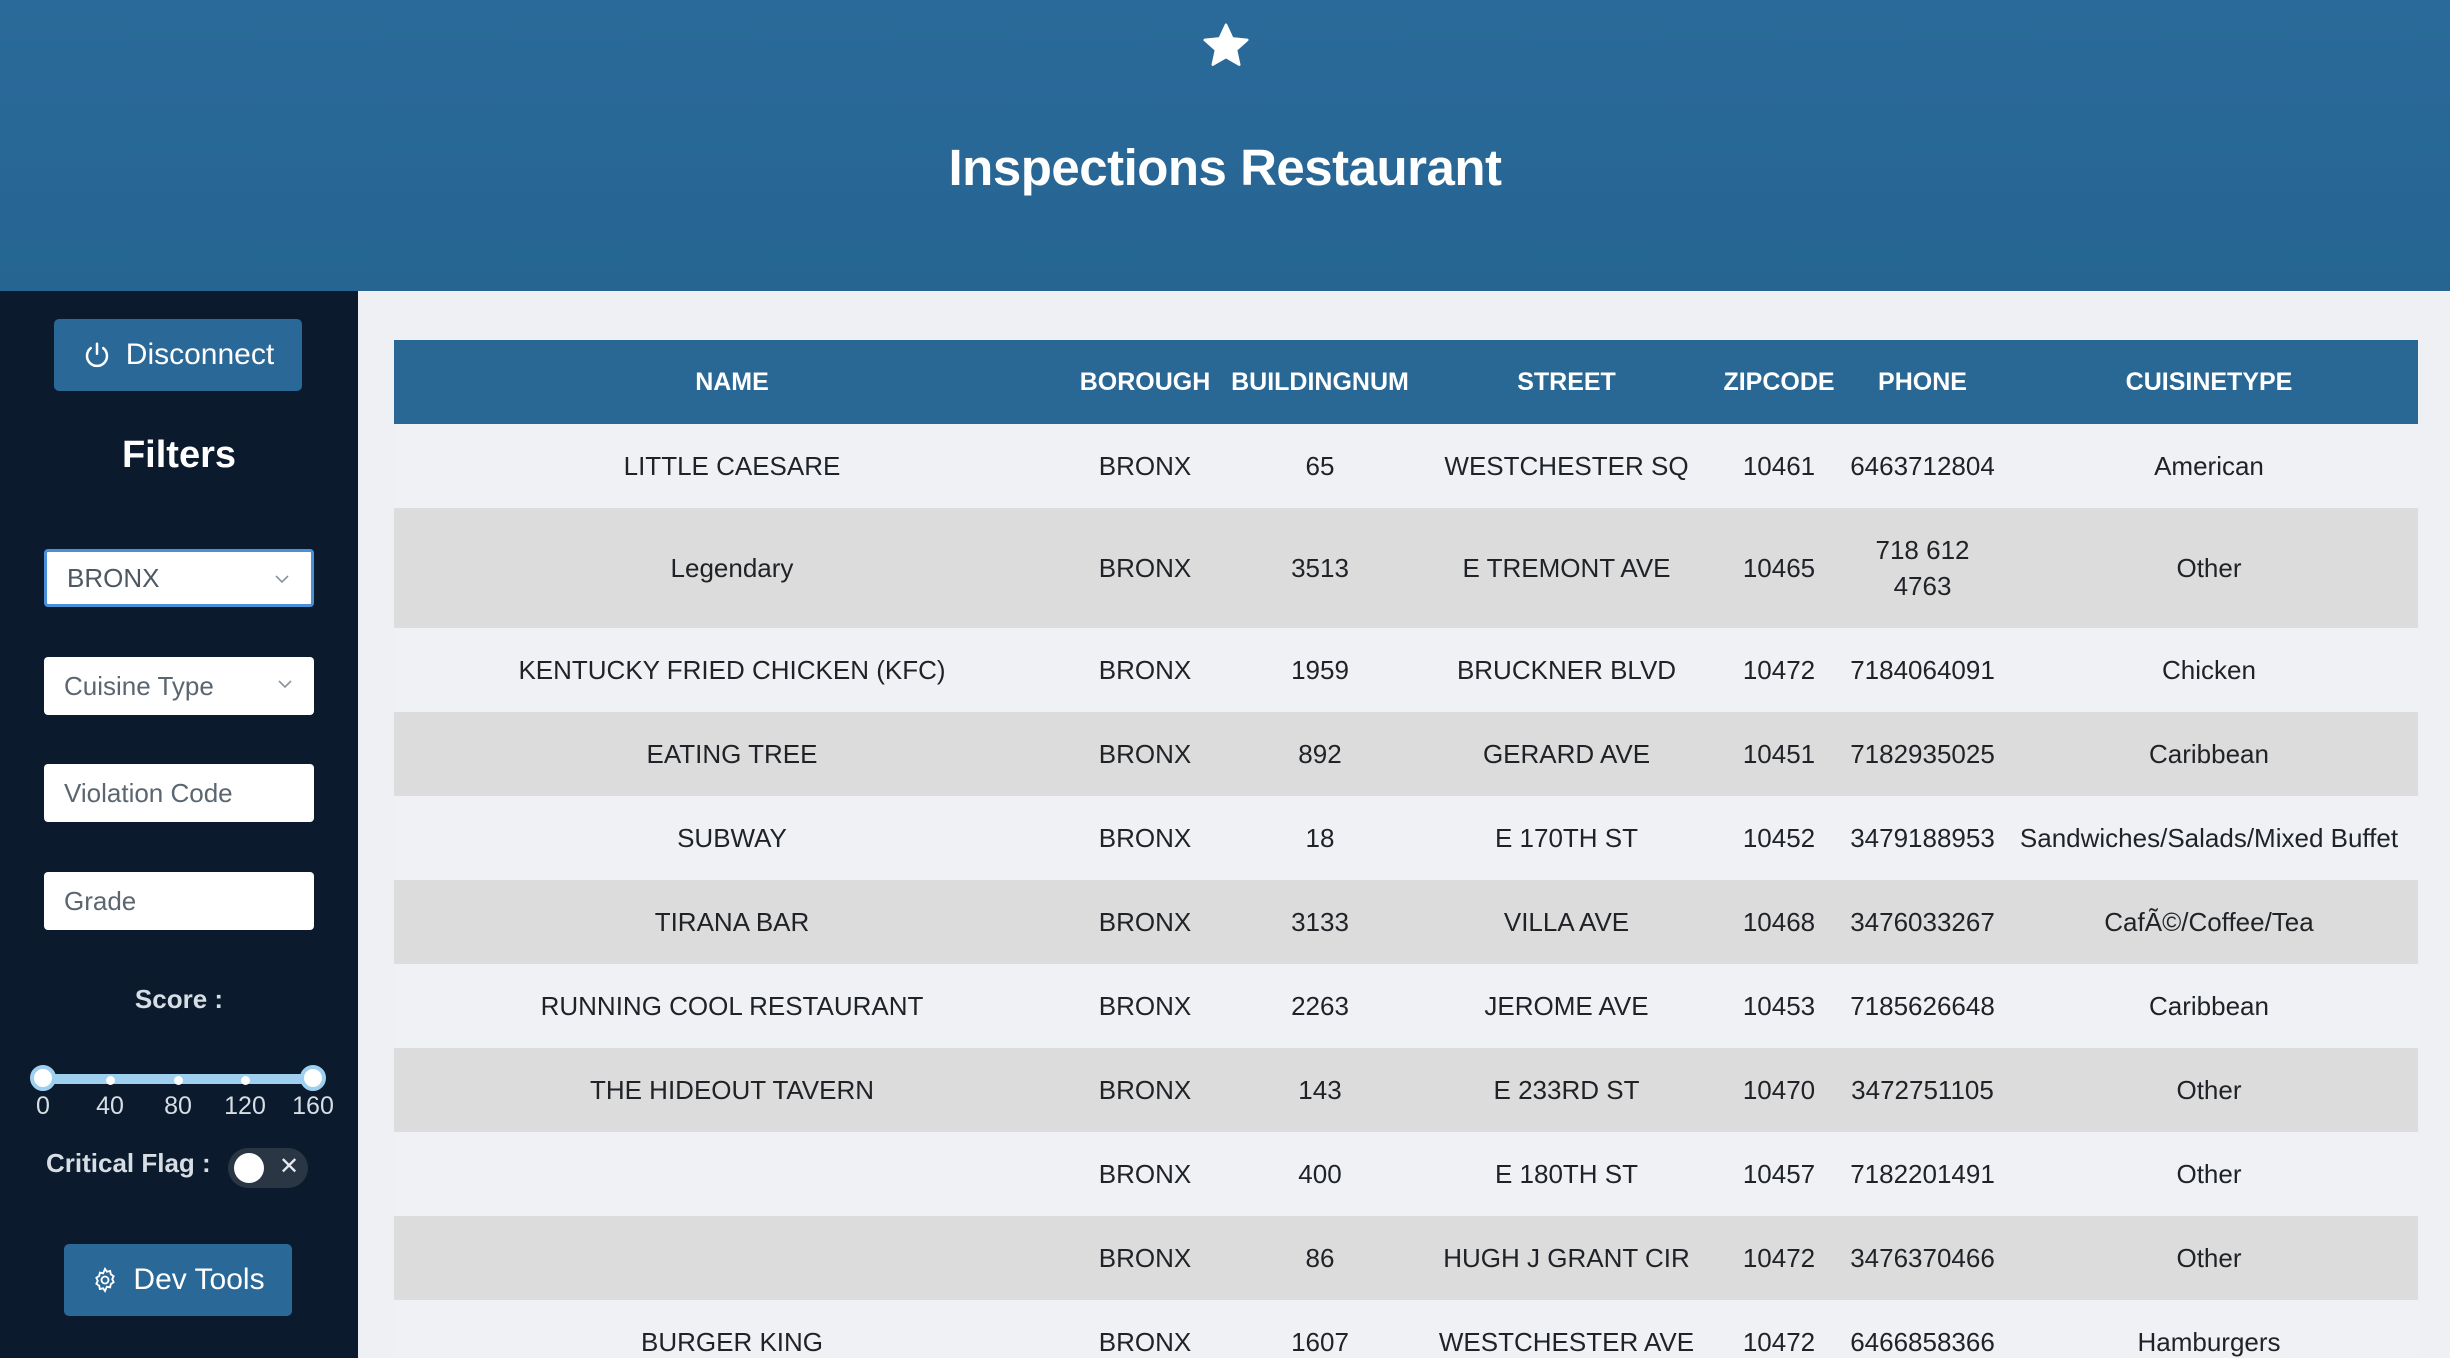 The width and height of the screenshot is (2450, 1358). What do you see at coordinates (285, 684) in the screenshot?
I see `chevron-down-icon` at bounding box center [285, 684].